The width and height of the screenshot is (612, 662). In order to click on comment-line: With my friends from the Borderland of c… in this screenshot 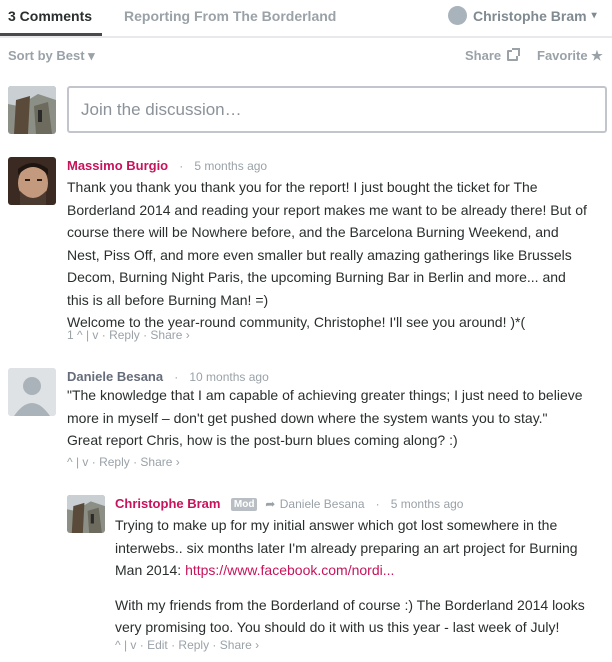, I will do `click(350, 604)`.